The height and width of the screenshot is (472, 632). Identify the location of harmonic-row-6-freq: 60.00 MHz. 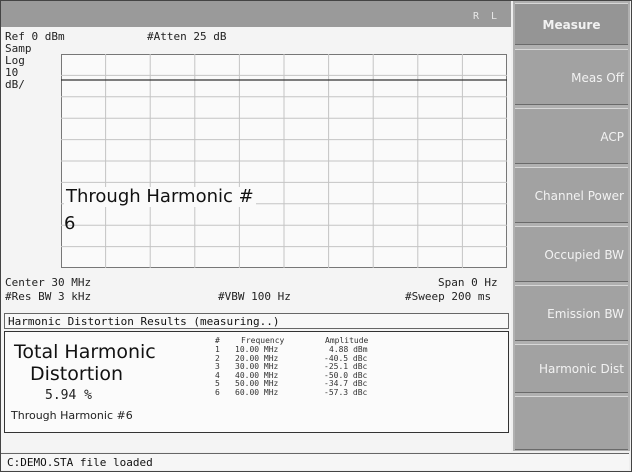
(257, 392).